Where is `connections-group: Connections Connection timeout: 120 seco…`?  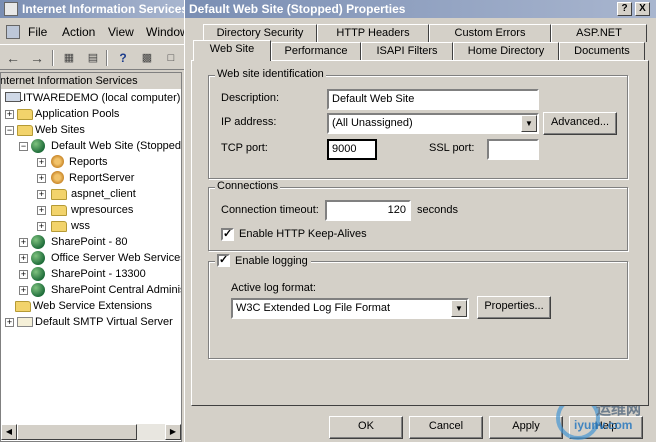
connections-group: Connections Connection timeout: 120 seco… is located at coordinates (418, 215).